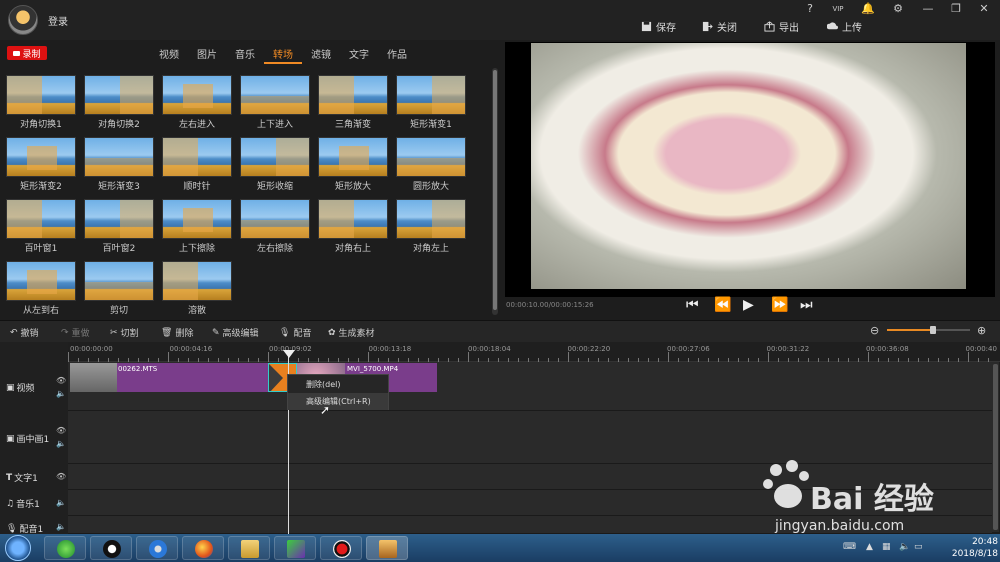  I want to click on bell-icon: 🔔, so click(868, 9).